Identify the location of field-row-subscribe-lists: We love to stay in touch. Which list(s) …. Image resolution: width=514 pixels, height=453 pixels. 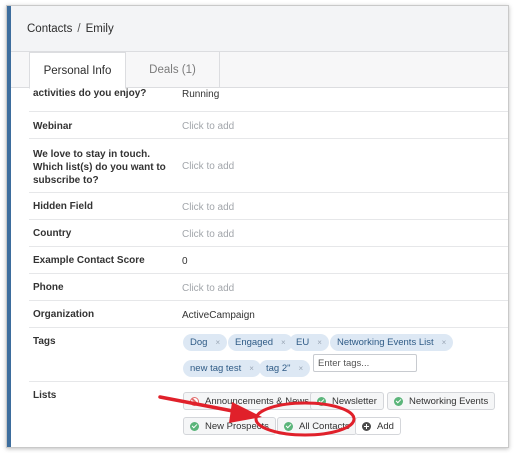
(268, 166).